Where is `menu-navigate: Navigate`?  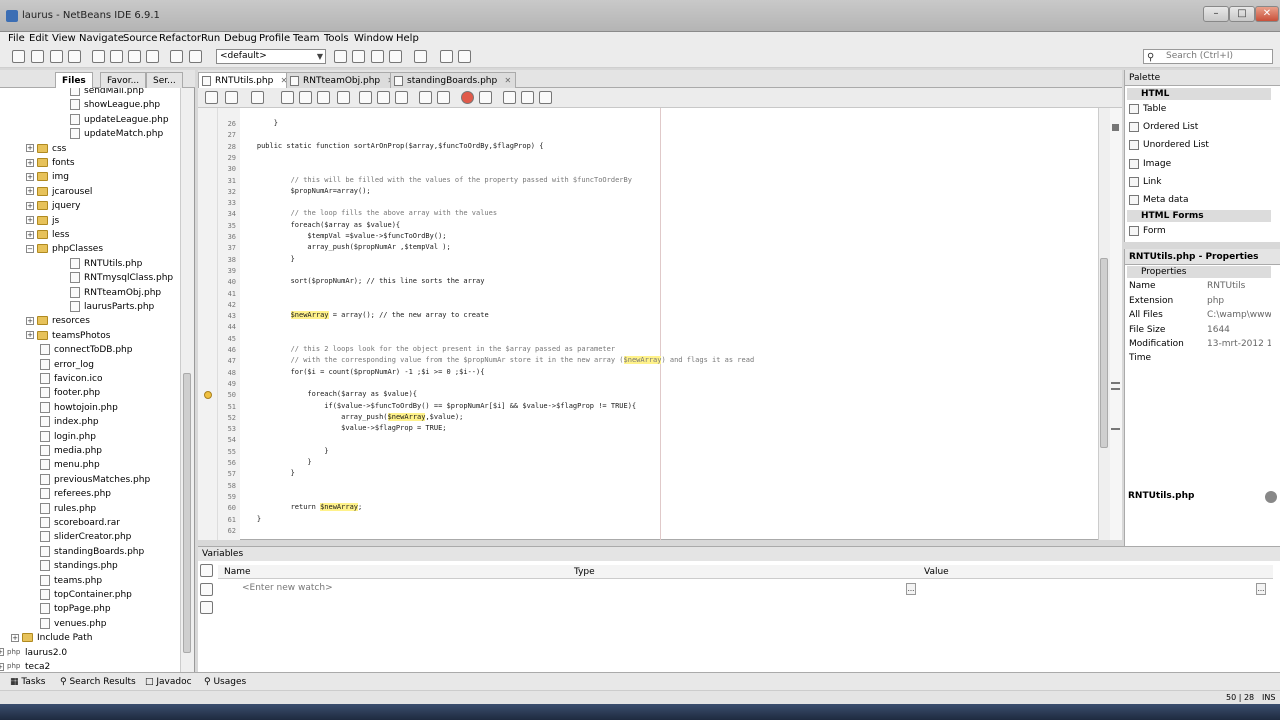
menu-navigate: Navigate is located at coordinates (101, 39).